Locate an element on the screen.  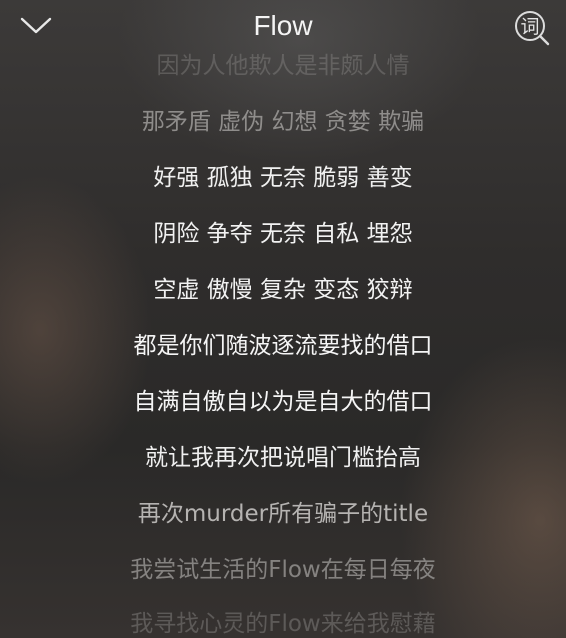
lyric-line: 再次murder所有骗子的title is located at coordinates (283, 514).